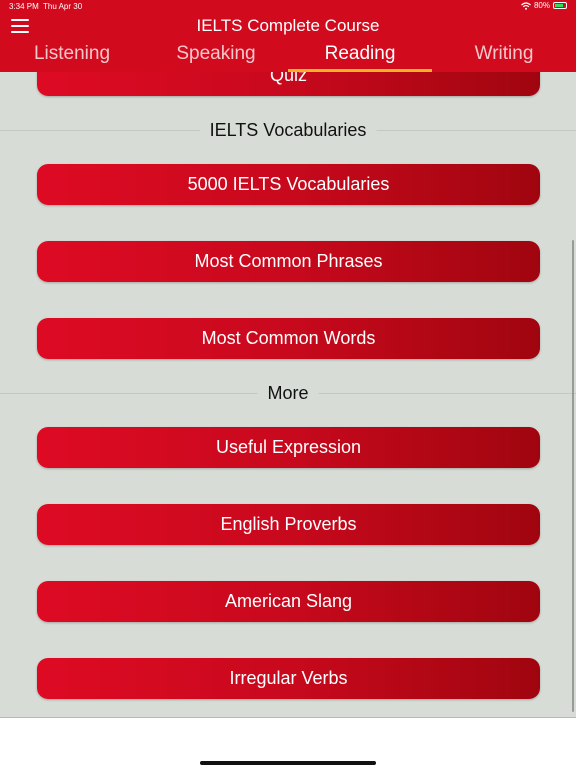 The width and height of the screenshot is (576, 768). I want to click on home-indicator, so click(288, 763).